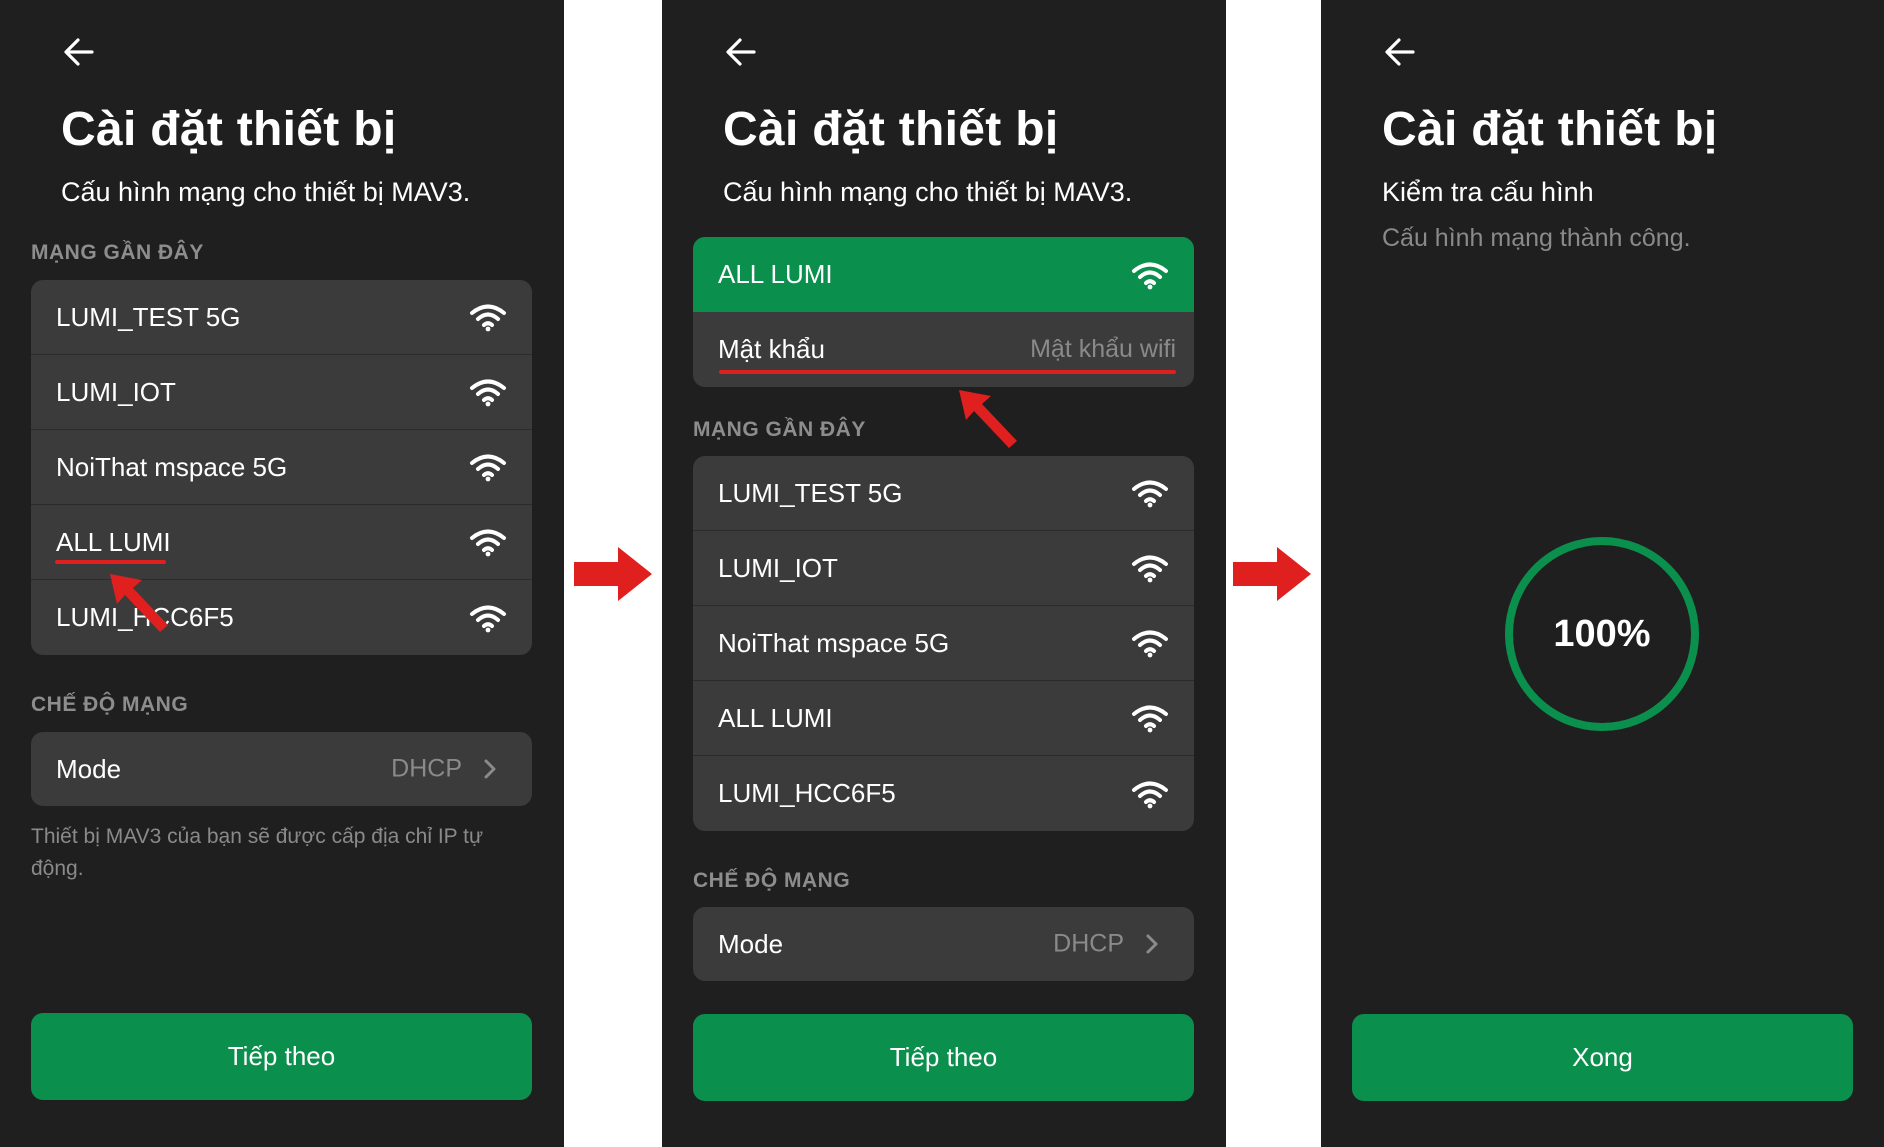  What do you see at coordinates (1488, 192) in the screenshot?
I see `page-subtitle: Kiểm tra cấu hình` at bounding box center [1488, 192].